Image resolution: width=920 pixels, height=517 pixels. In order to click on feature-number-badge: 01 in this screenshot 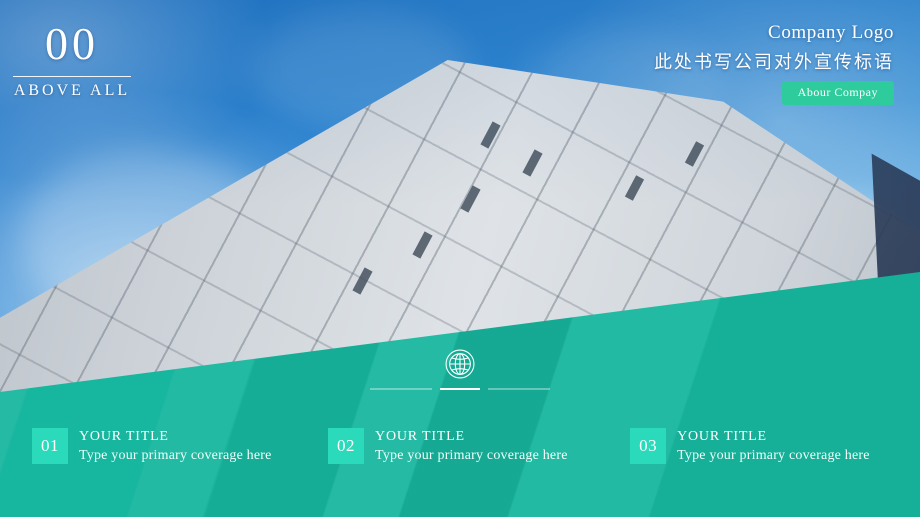, I will do `click(50, 446)`.